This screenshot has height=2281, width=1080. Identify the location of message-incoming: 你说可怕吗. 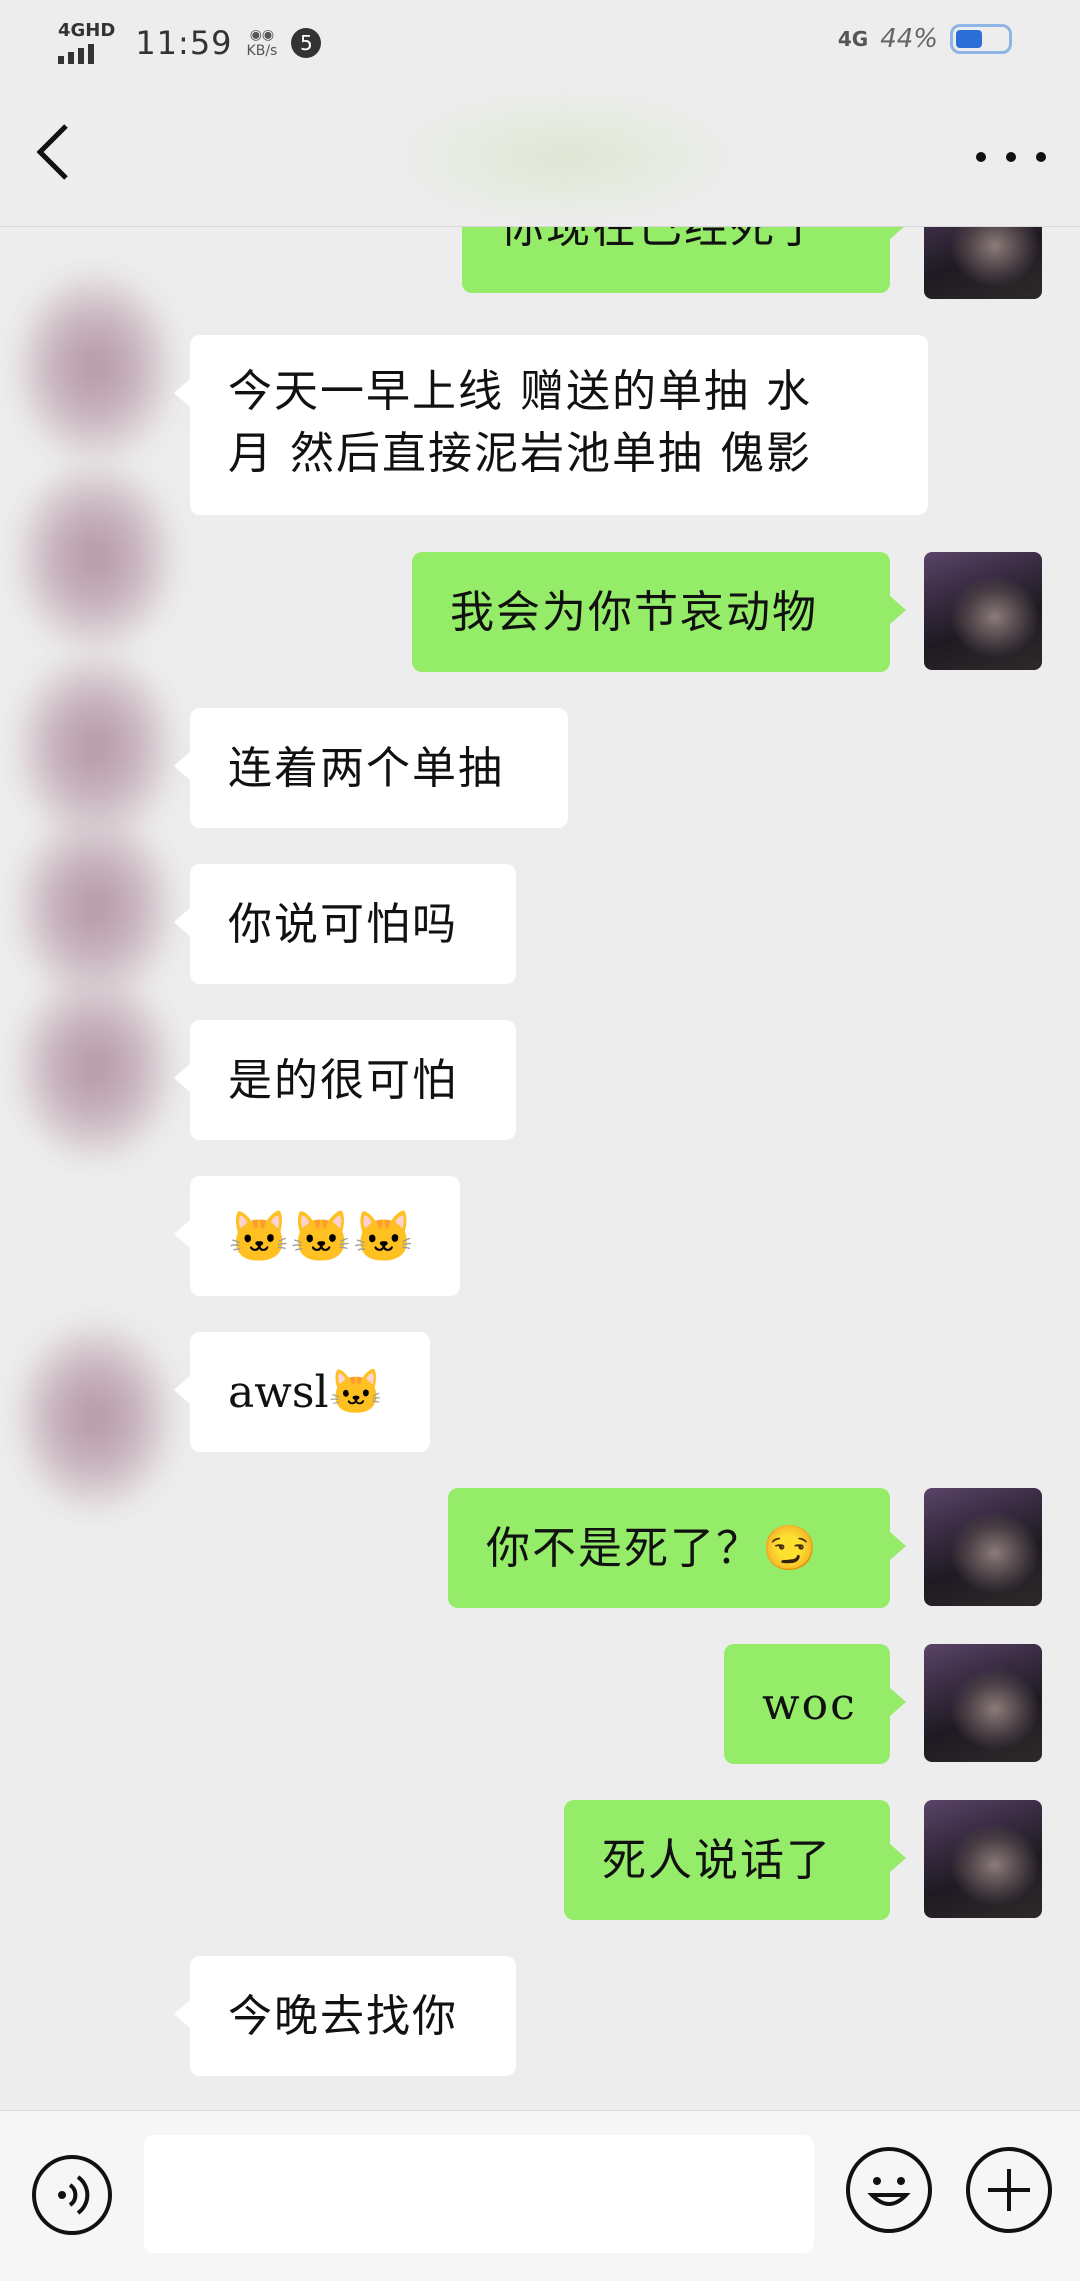
(345, 924).